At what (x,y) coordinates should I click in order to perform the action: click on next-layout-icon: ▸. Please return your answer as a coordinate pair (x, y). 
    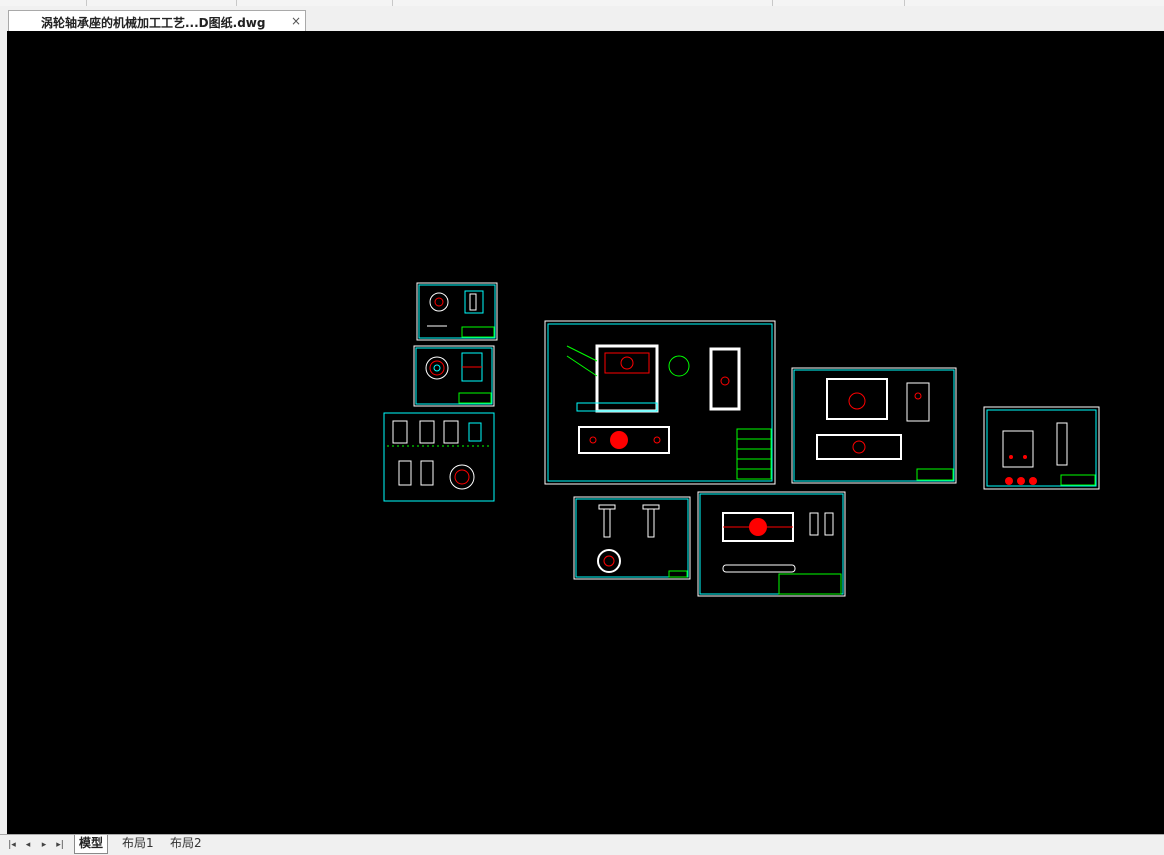
    Looking at the image, I should click on (44, 845).